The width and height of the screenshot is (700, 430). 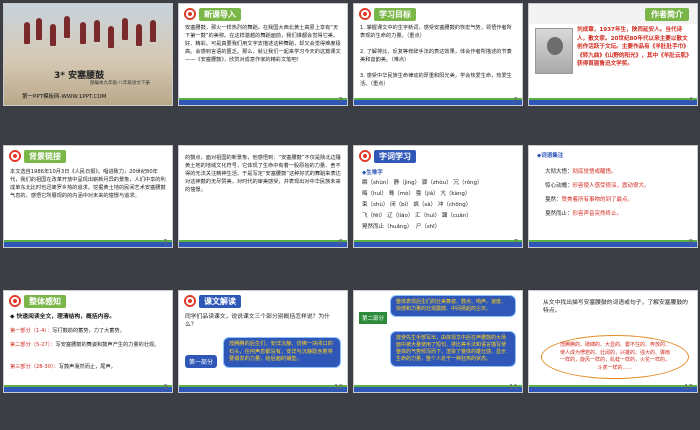 I want to click on slide-number: 3, so click(x=515, y=100).